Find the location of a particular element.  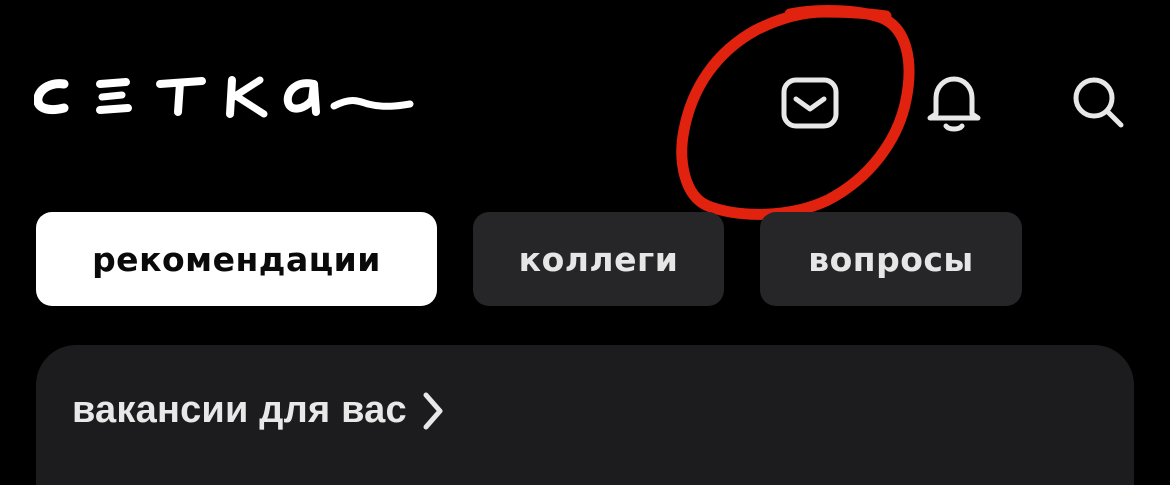

tab-label: рекомендации is located at coordinates (236, 259).